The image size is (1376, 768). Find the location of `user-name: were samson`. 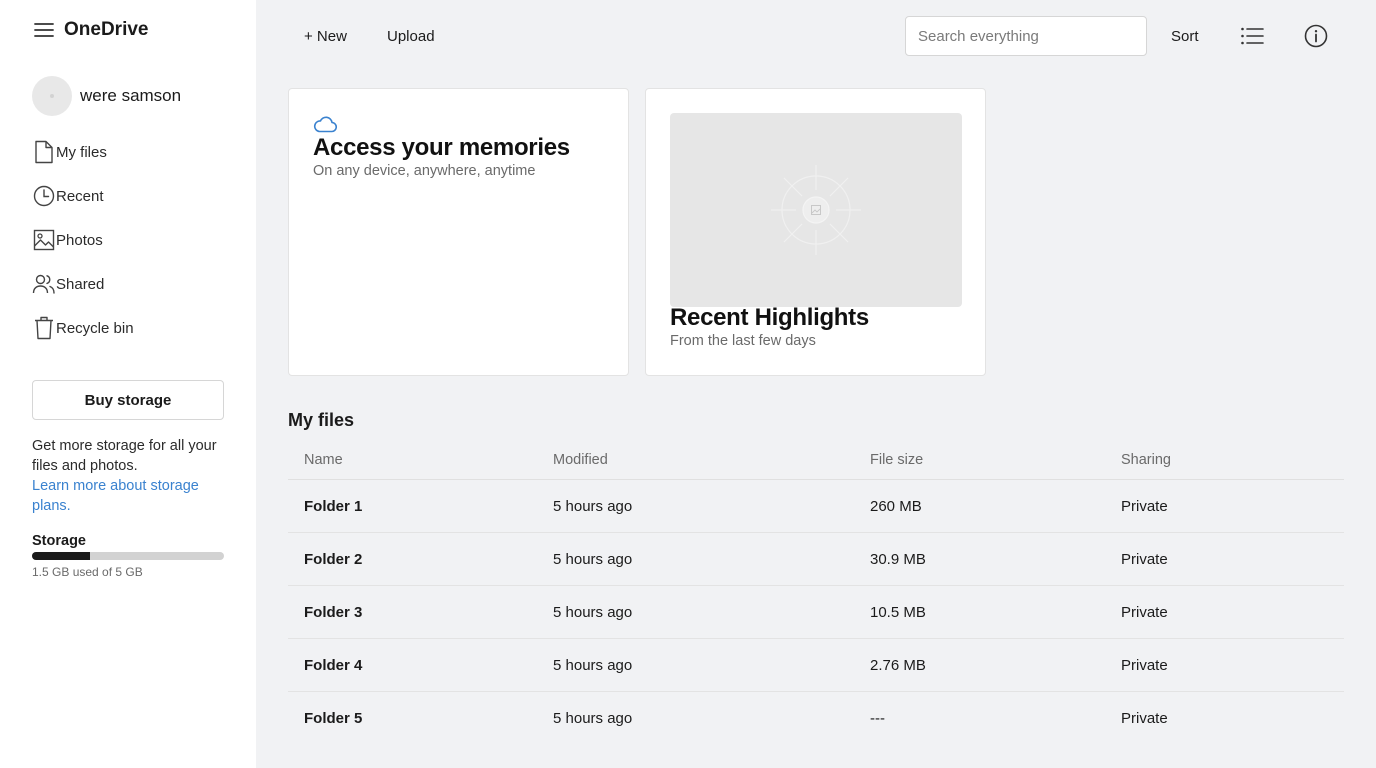

user-name: were samson is located at coordinates (131, 95).